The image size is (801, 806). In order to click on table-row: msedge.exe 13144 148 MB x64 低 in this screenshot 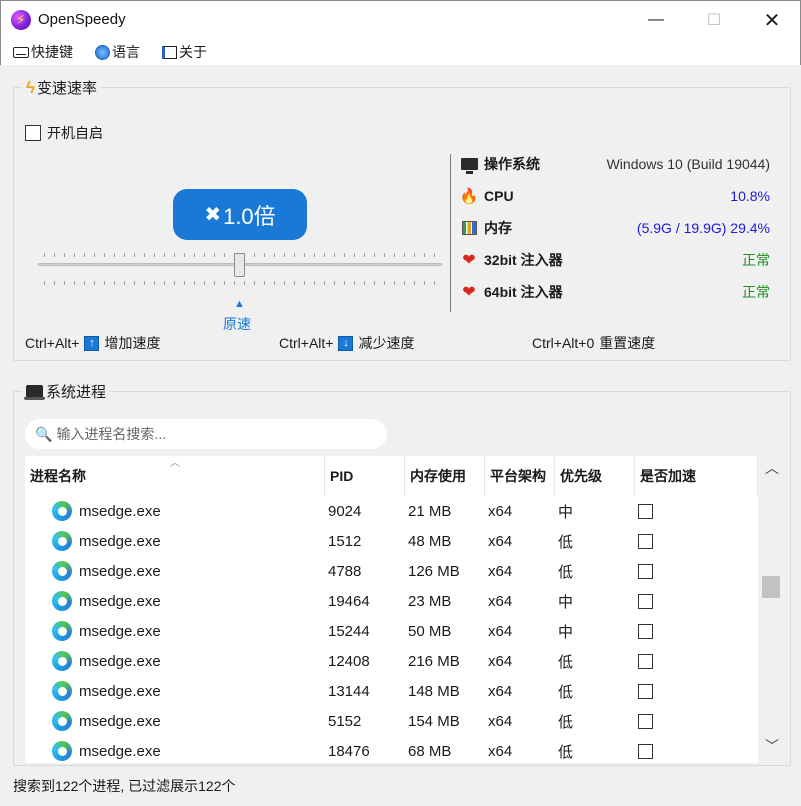, I will do `click(391, 691)`.